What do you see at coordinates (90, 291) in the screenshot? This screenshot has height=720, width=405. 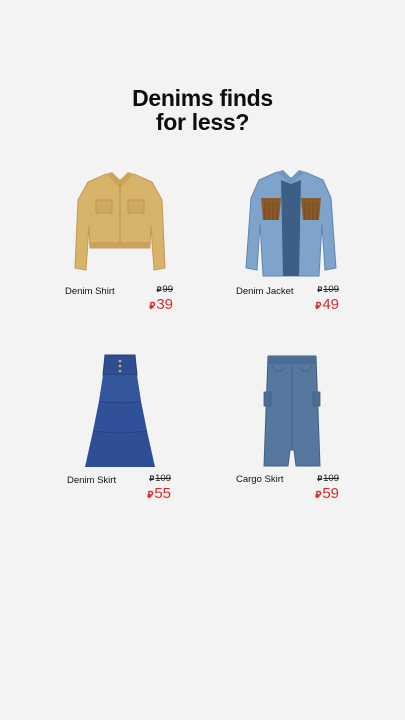 I see `product-name: Denim Shirt` at bounding box center [90, 291].